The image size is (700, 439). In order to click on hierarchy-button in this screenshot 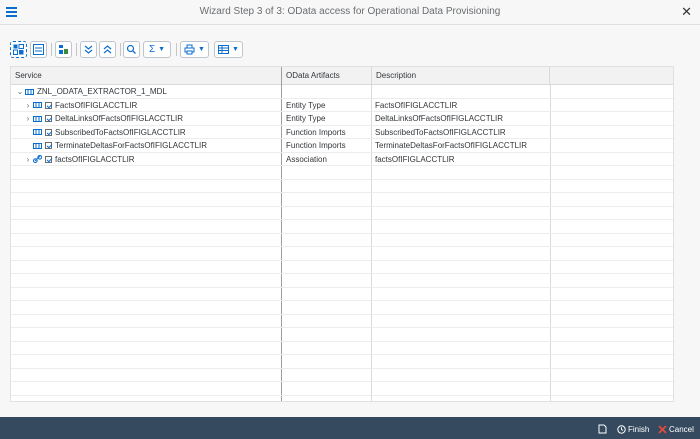, I will do `click(63, 49)`.